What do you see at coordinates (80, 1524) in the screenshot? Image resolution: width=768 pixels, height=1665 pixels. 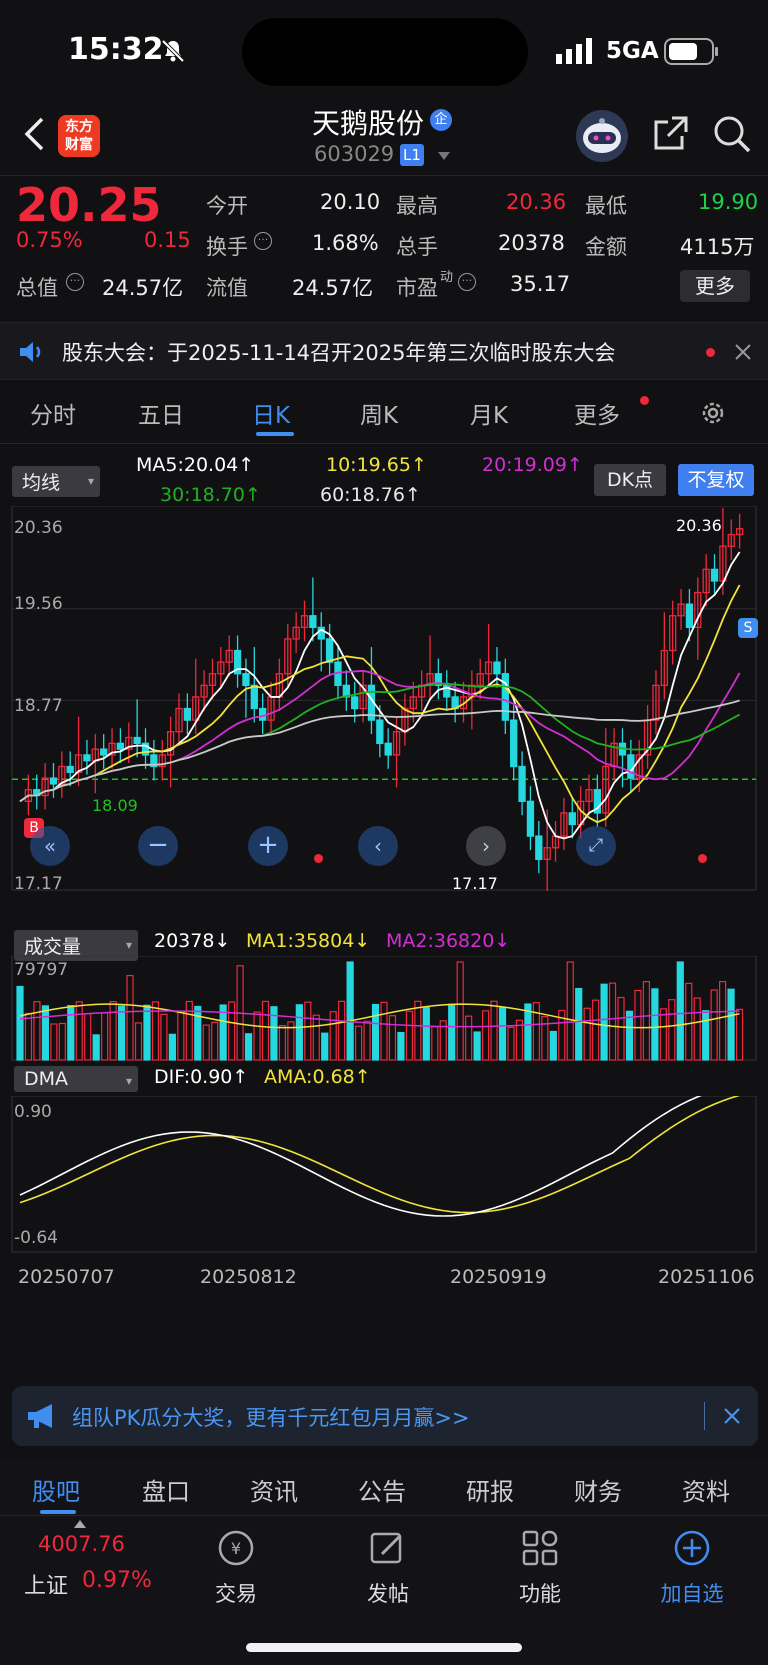 I see `index-up-arrow-icon` at bounding box center [80, 1524].